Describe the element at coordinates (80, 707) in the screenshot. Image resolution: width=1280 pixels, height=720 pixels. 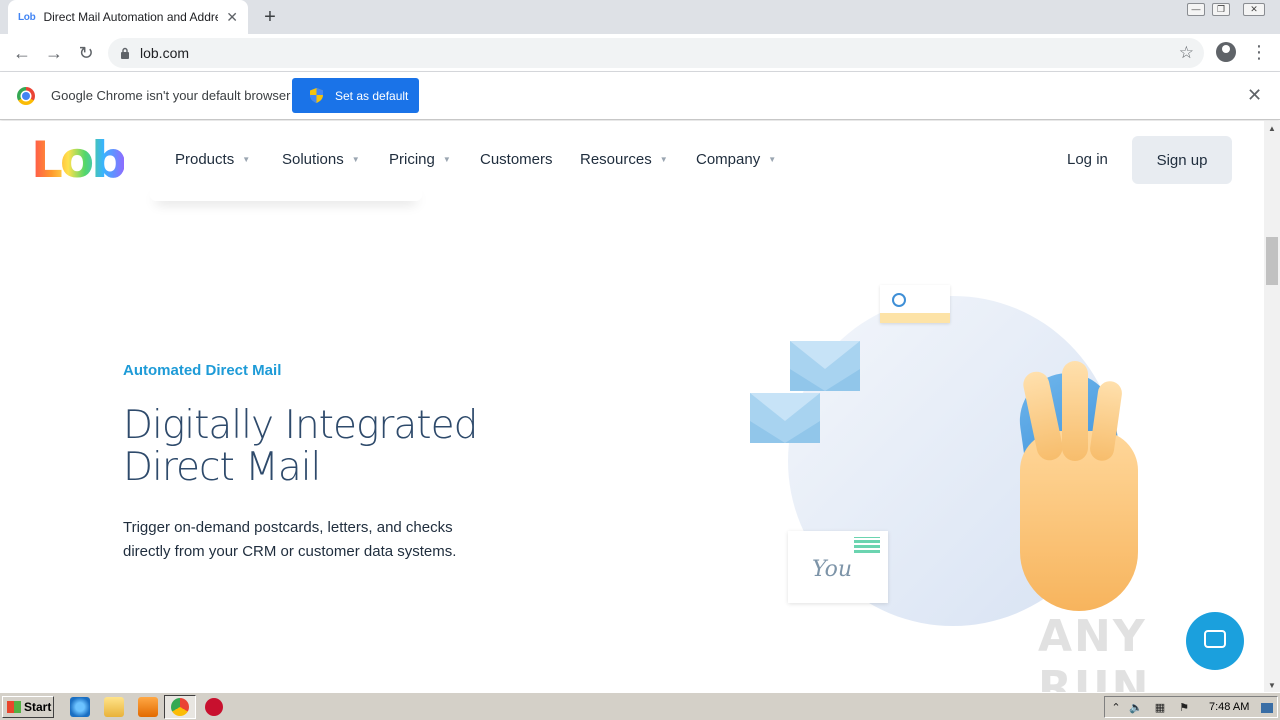
I see `internet-explorer-icon` at that location.